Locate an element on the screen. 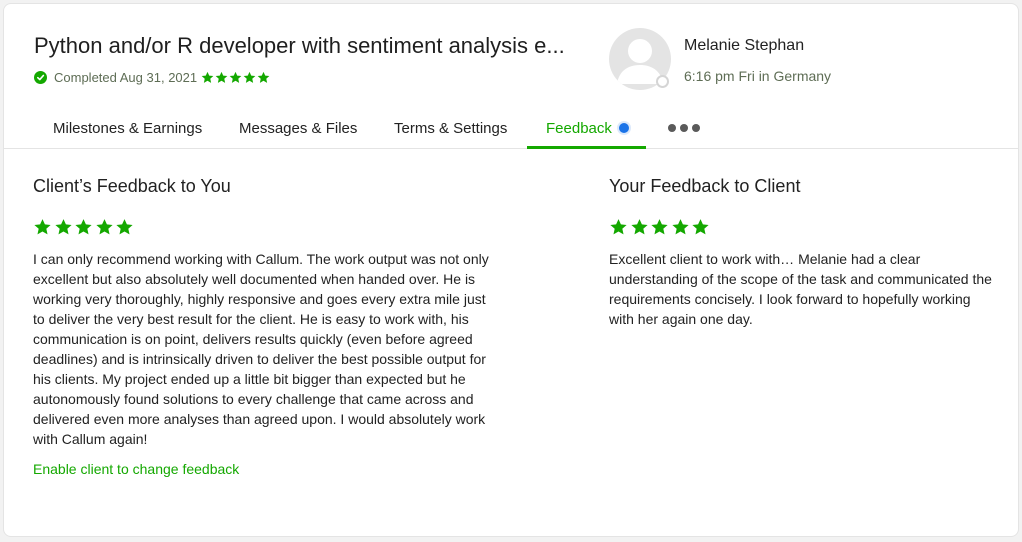  client-name: Melanie Stephan is located at coordinates (744, 46).